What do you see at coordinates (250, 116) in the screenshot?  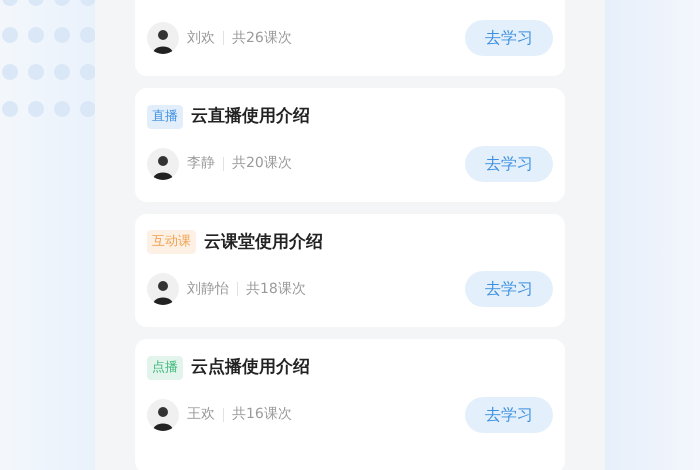 I see `course-title: 云直播使用介绍` at bounding box center [250, 116].